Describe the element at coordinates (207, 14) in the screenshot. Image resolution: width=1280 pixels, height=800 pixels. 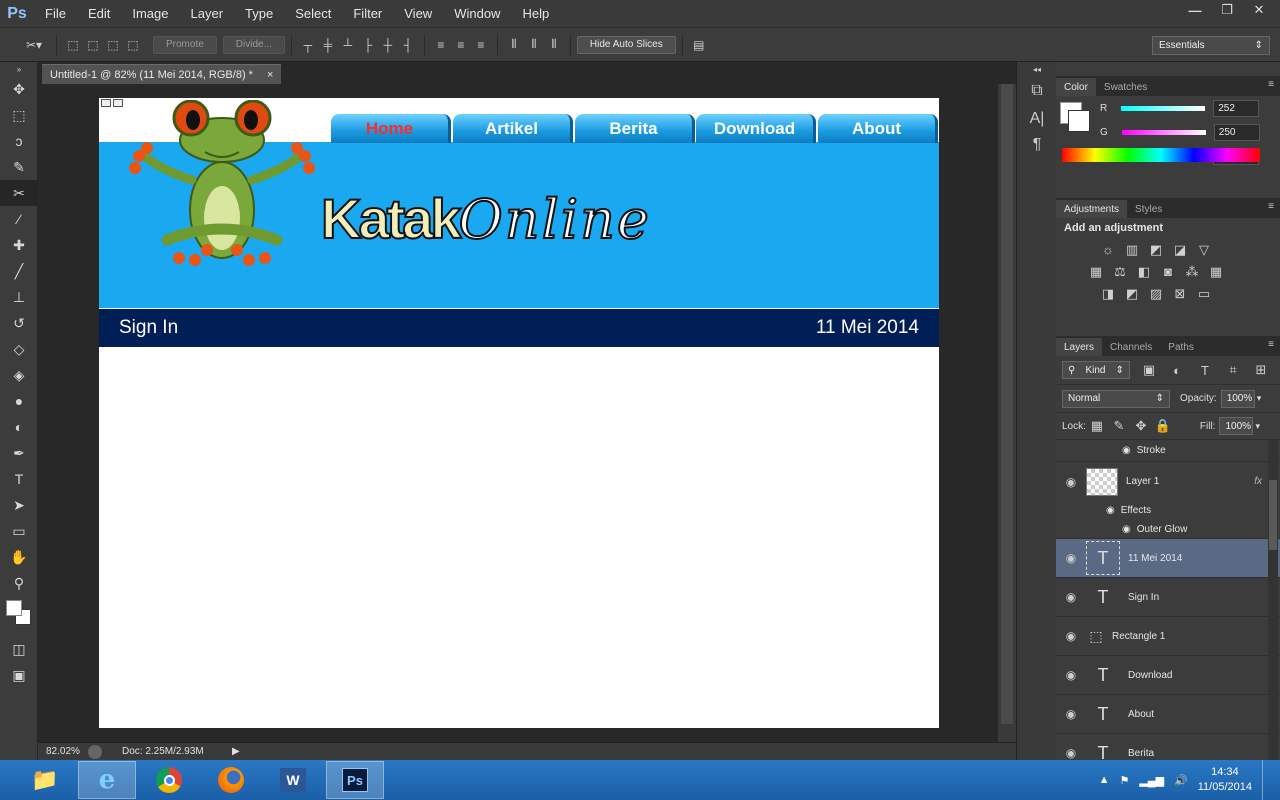
I see `menu-layer: Layer` at that location.